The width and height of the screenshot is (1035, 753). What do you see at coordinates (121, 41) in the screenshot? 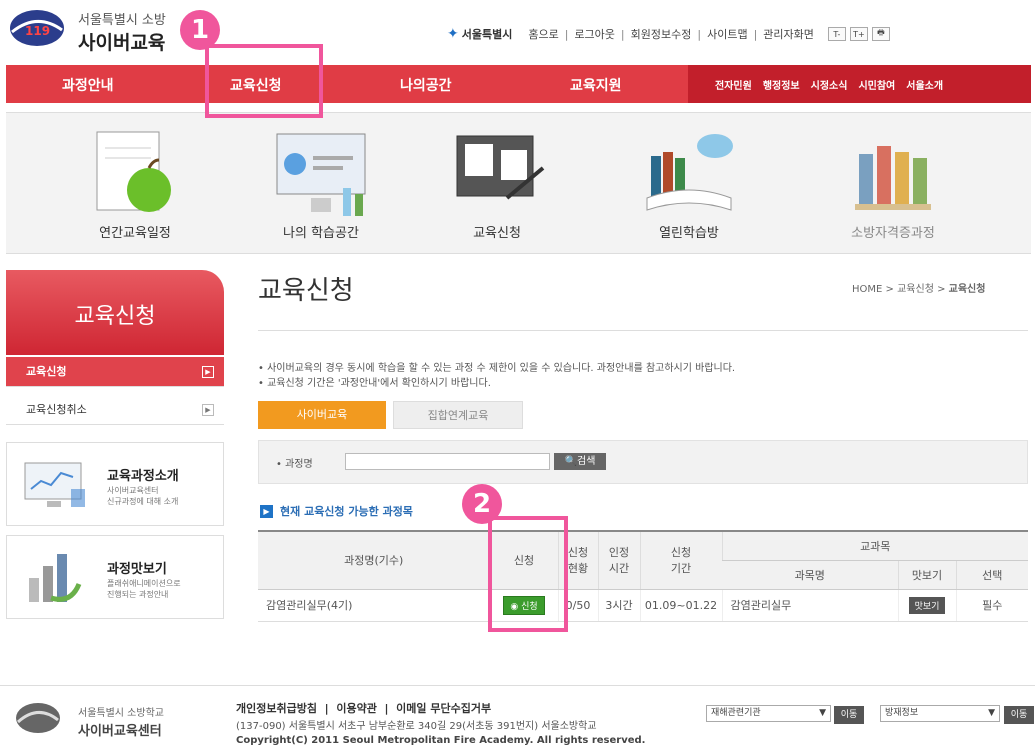
I see `logo-site-name: 사이버교육` at bounding box center [121, 41].